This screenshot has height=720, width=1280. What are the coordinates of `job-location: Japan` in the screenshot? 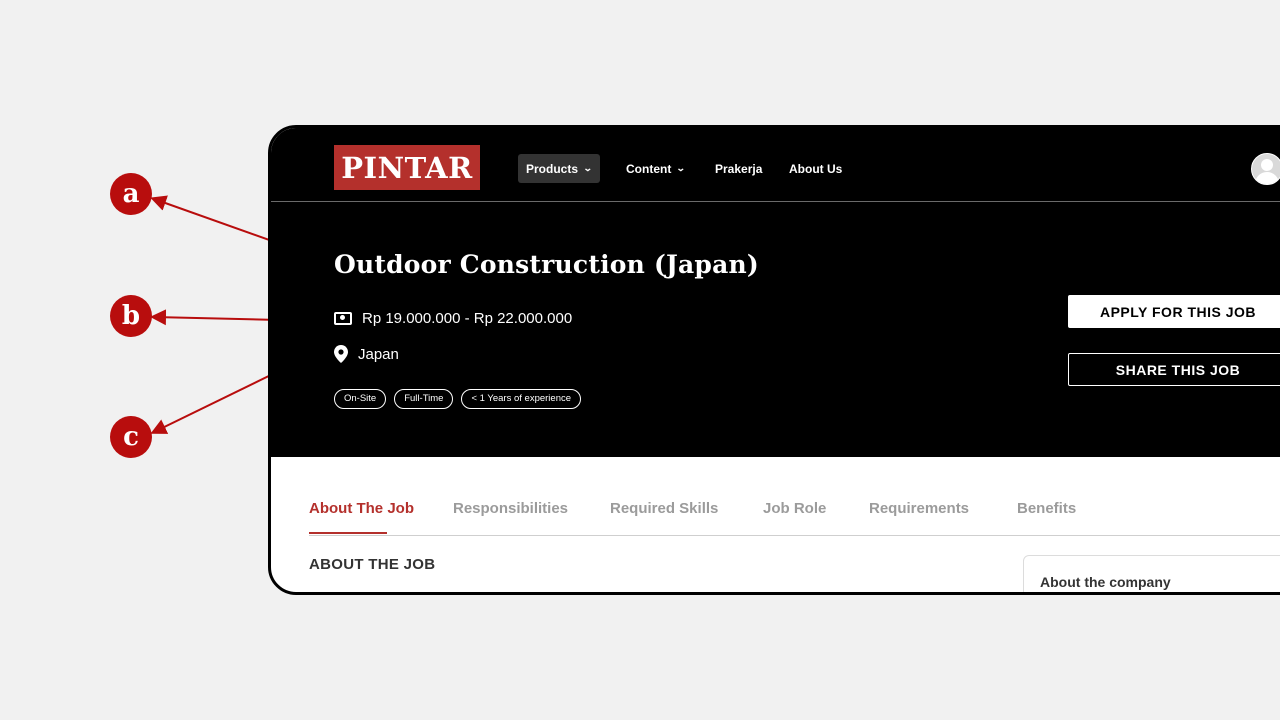 It's located at (378, 354).